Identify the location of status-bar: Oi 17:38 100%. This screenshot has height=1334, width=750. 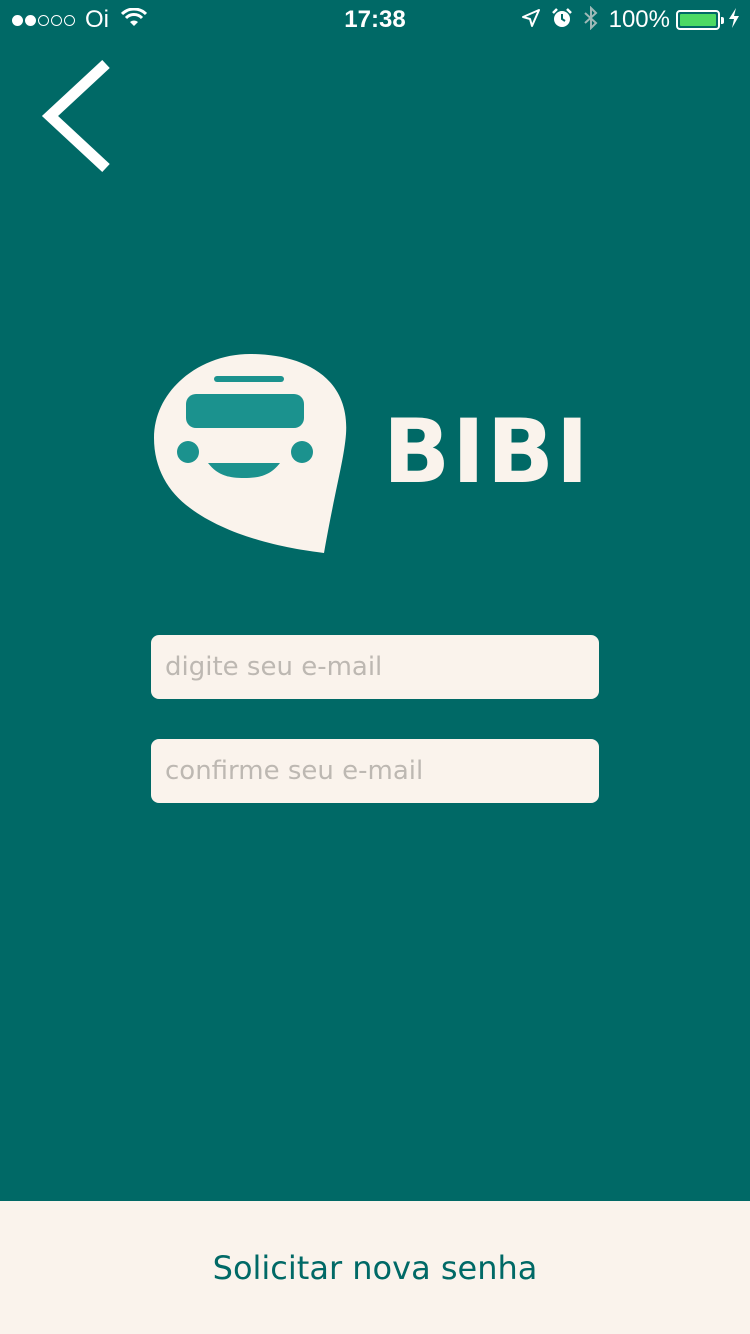
(375, 20).